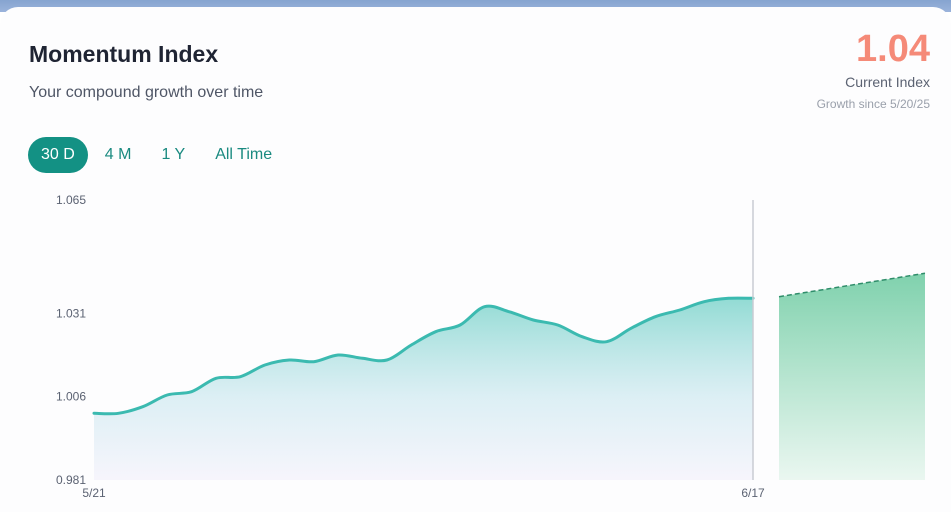  What do you see at coordinates (71, 340) in the screenshot?
I see `y-axis-ticks: 1.065 1.031 1.006 0.981` at bounding box center [71, 340].